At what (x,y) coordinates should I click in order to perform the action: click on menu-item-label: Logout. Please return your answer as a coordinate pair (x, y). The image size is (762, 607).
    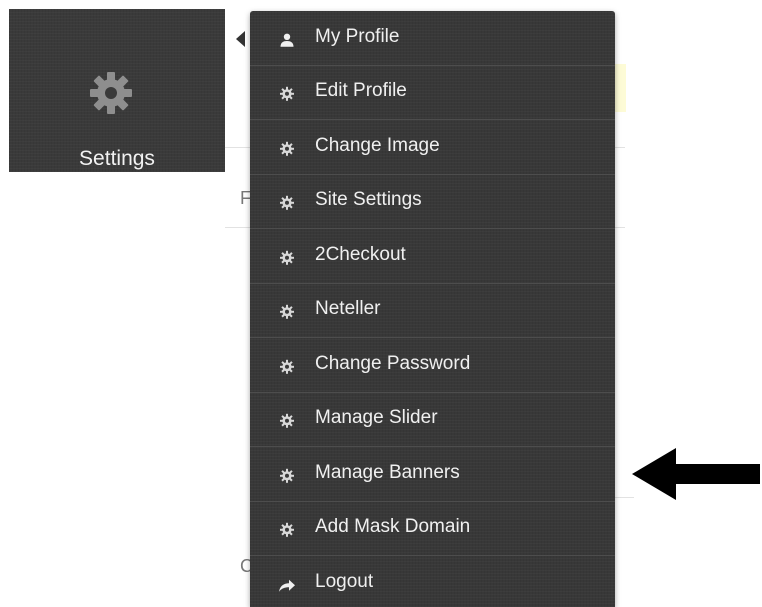
    Looking at the image, I should click on (344, 582).